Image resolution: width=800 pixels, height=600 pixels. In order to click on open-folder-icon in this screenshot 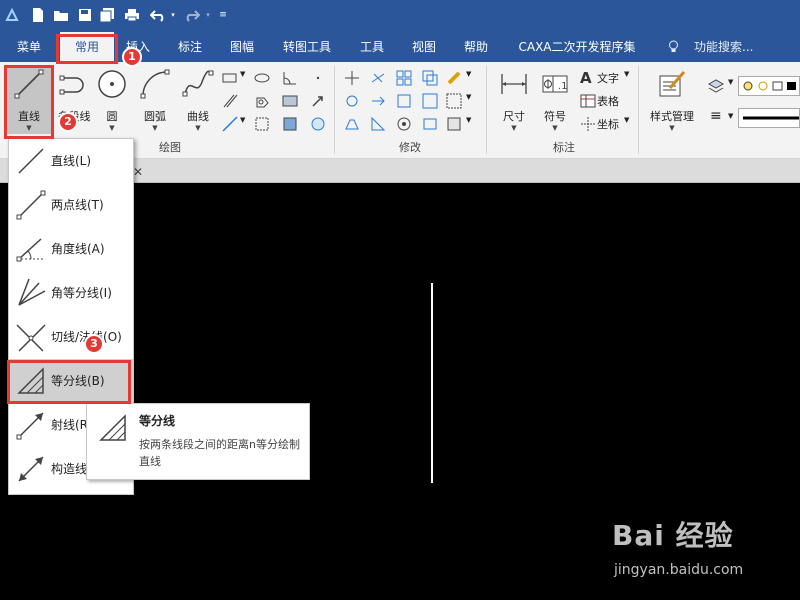, I will do `click(61, 15)`.